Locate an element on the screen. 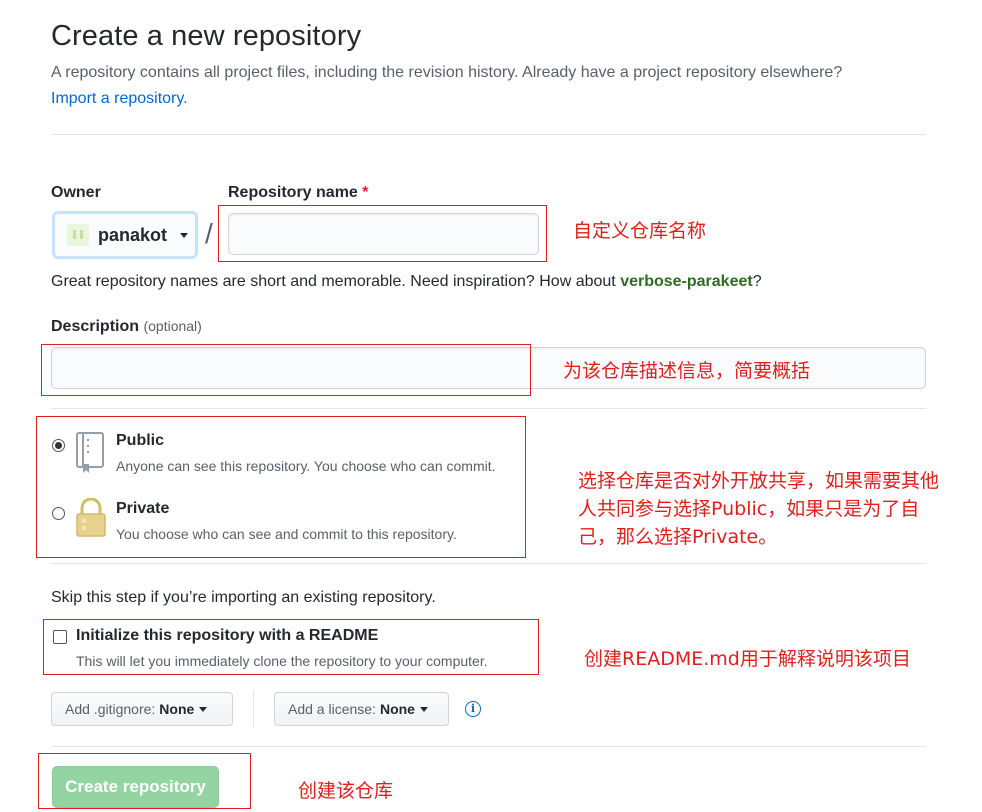 The width and height of the screenshot is (982, 812). repo-name-label: Repository name * is located at coordinates (298, 193).